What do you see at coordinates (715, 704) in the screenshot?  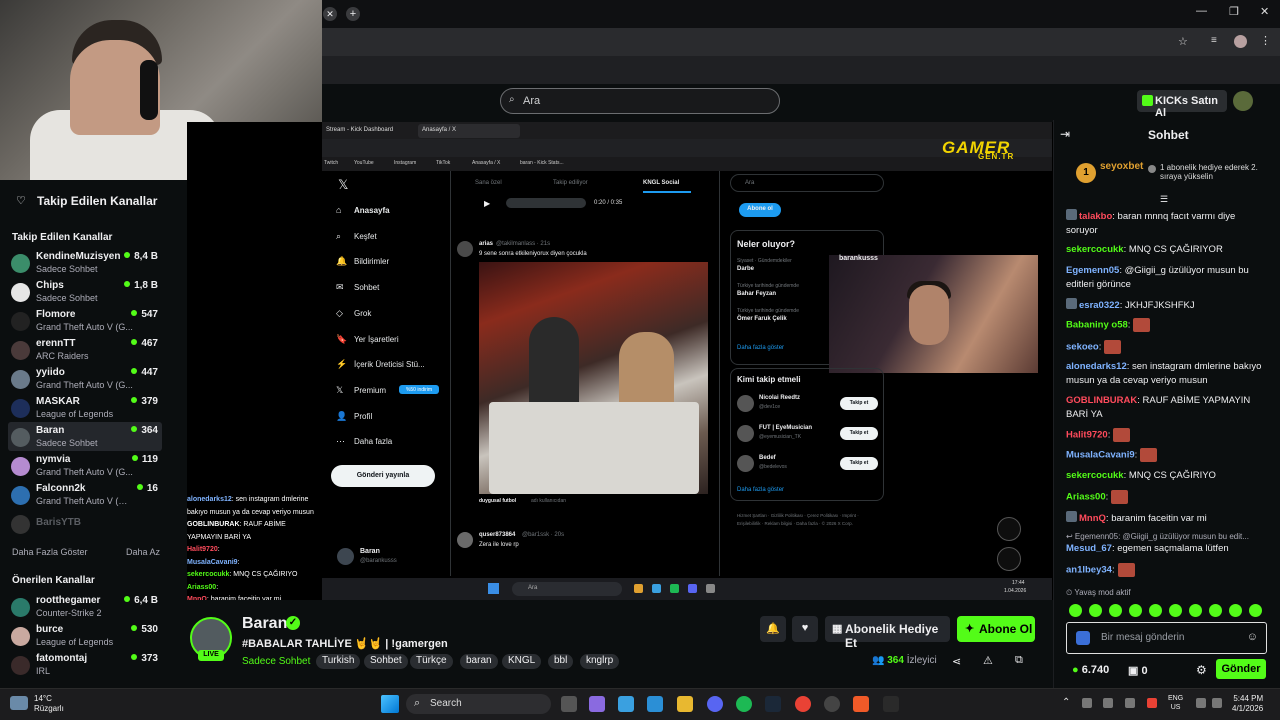 I see `discord-icon` at bounding box center [715, 704].